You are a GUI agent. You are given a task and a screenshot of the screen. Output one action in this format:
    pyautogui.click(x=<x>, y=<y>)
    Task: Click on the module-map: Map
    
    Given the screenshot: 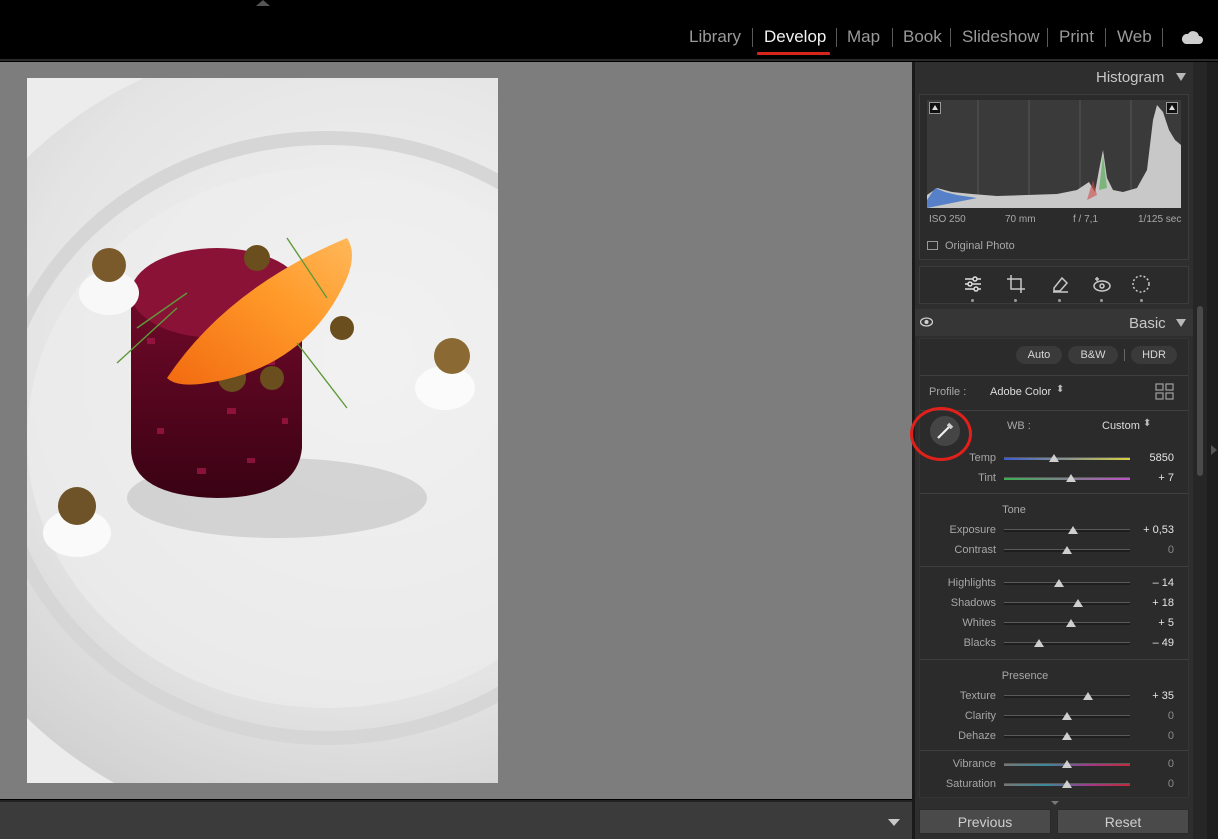 What is the action you would take?
    pyautogui.click(x=863, y=37)
    